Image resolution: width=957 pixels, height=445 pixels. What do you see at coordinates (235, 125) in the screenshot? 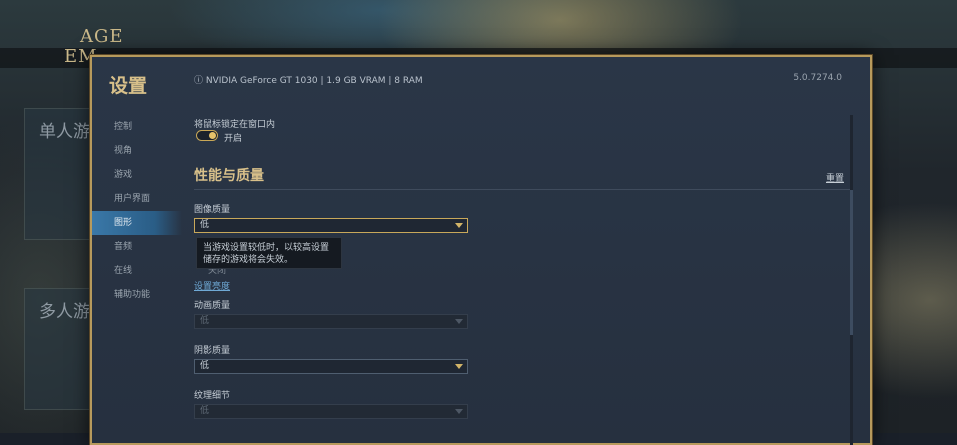
I see `lock-cursor-label: 将鼠标锁定在窗口内` at bounding box center [235, 125].